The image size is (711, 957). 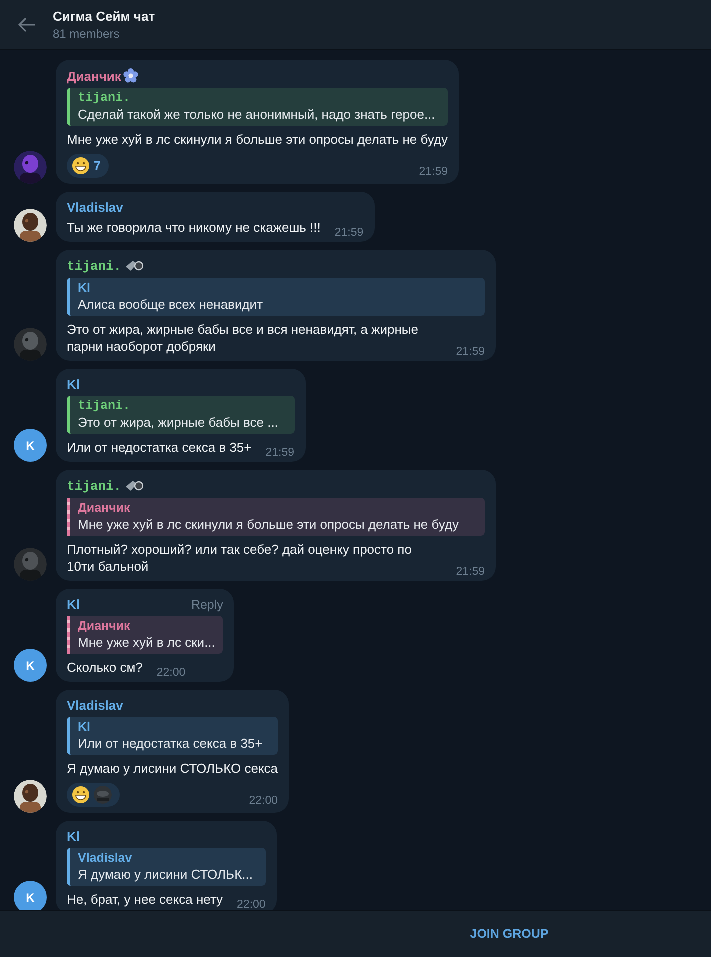 I want to click on reaction-chip, so click(x=93, y=795).